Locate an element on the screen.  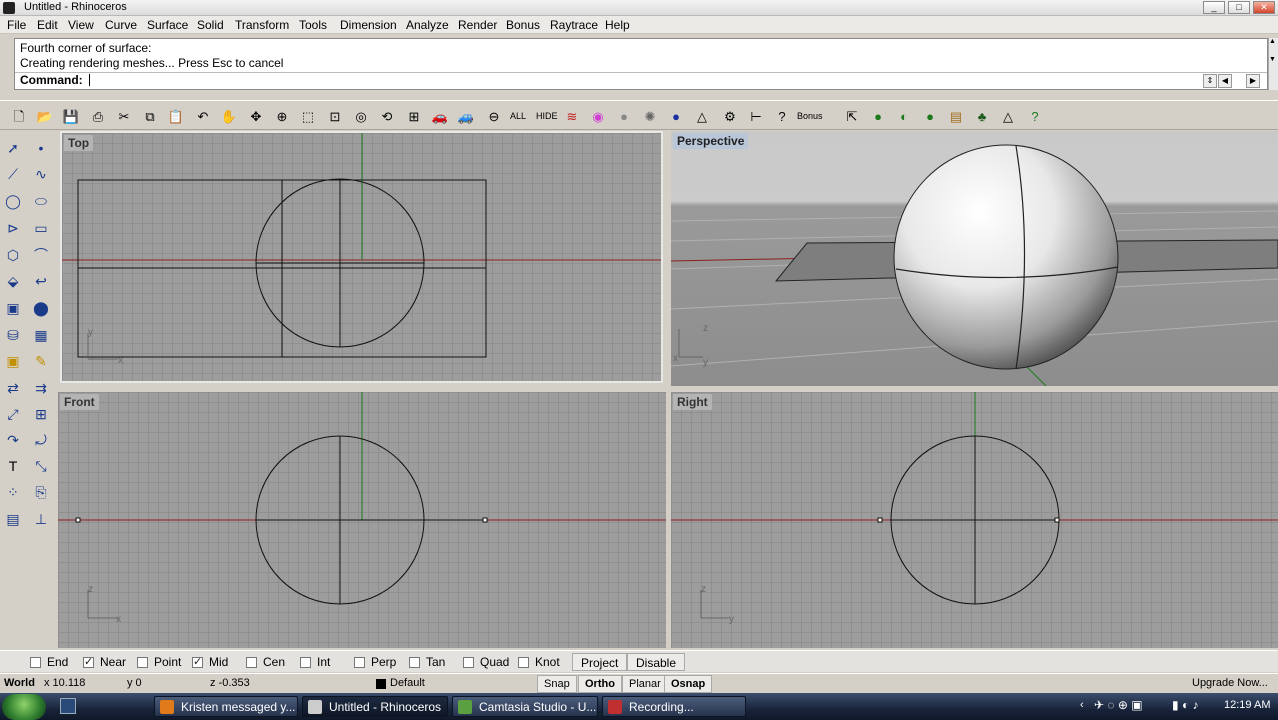
select-arrow-icon: ➚ is located at coordinates (13, 148).